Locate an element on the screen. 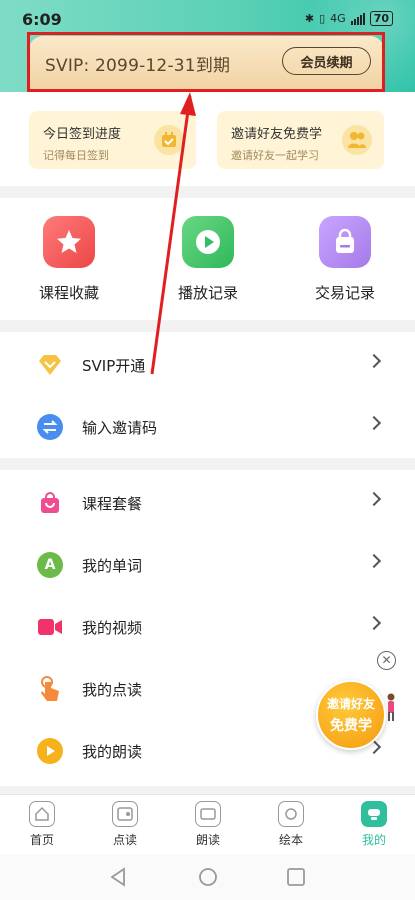 The image size is (415, 900). bluetooth-icon: ✱ is located at coordinates (309, 18).